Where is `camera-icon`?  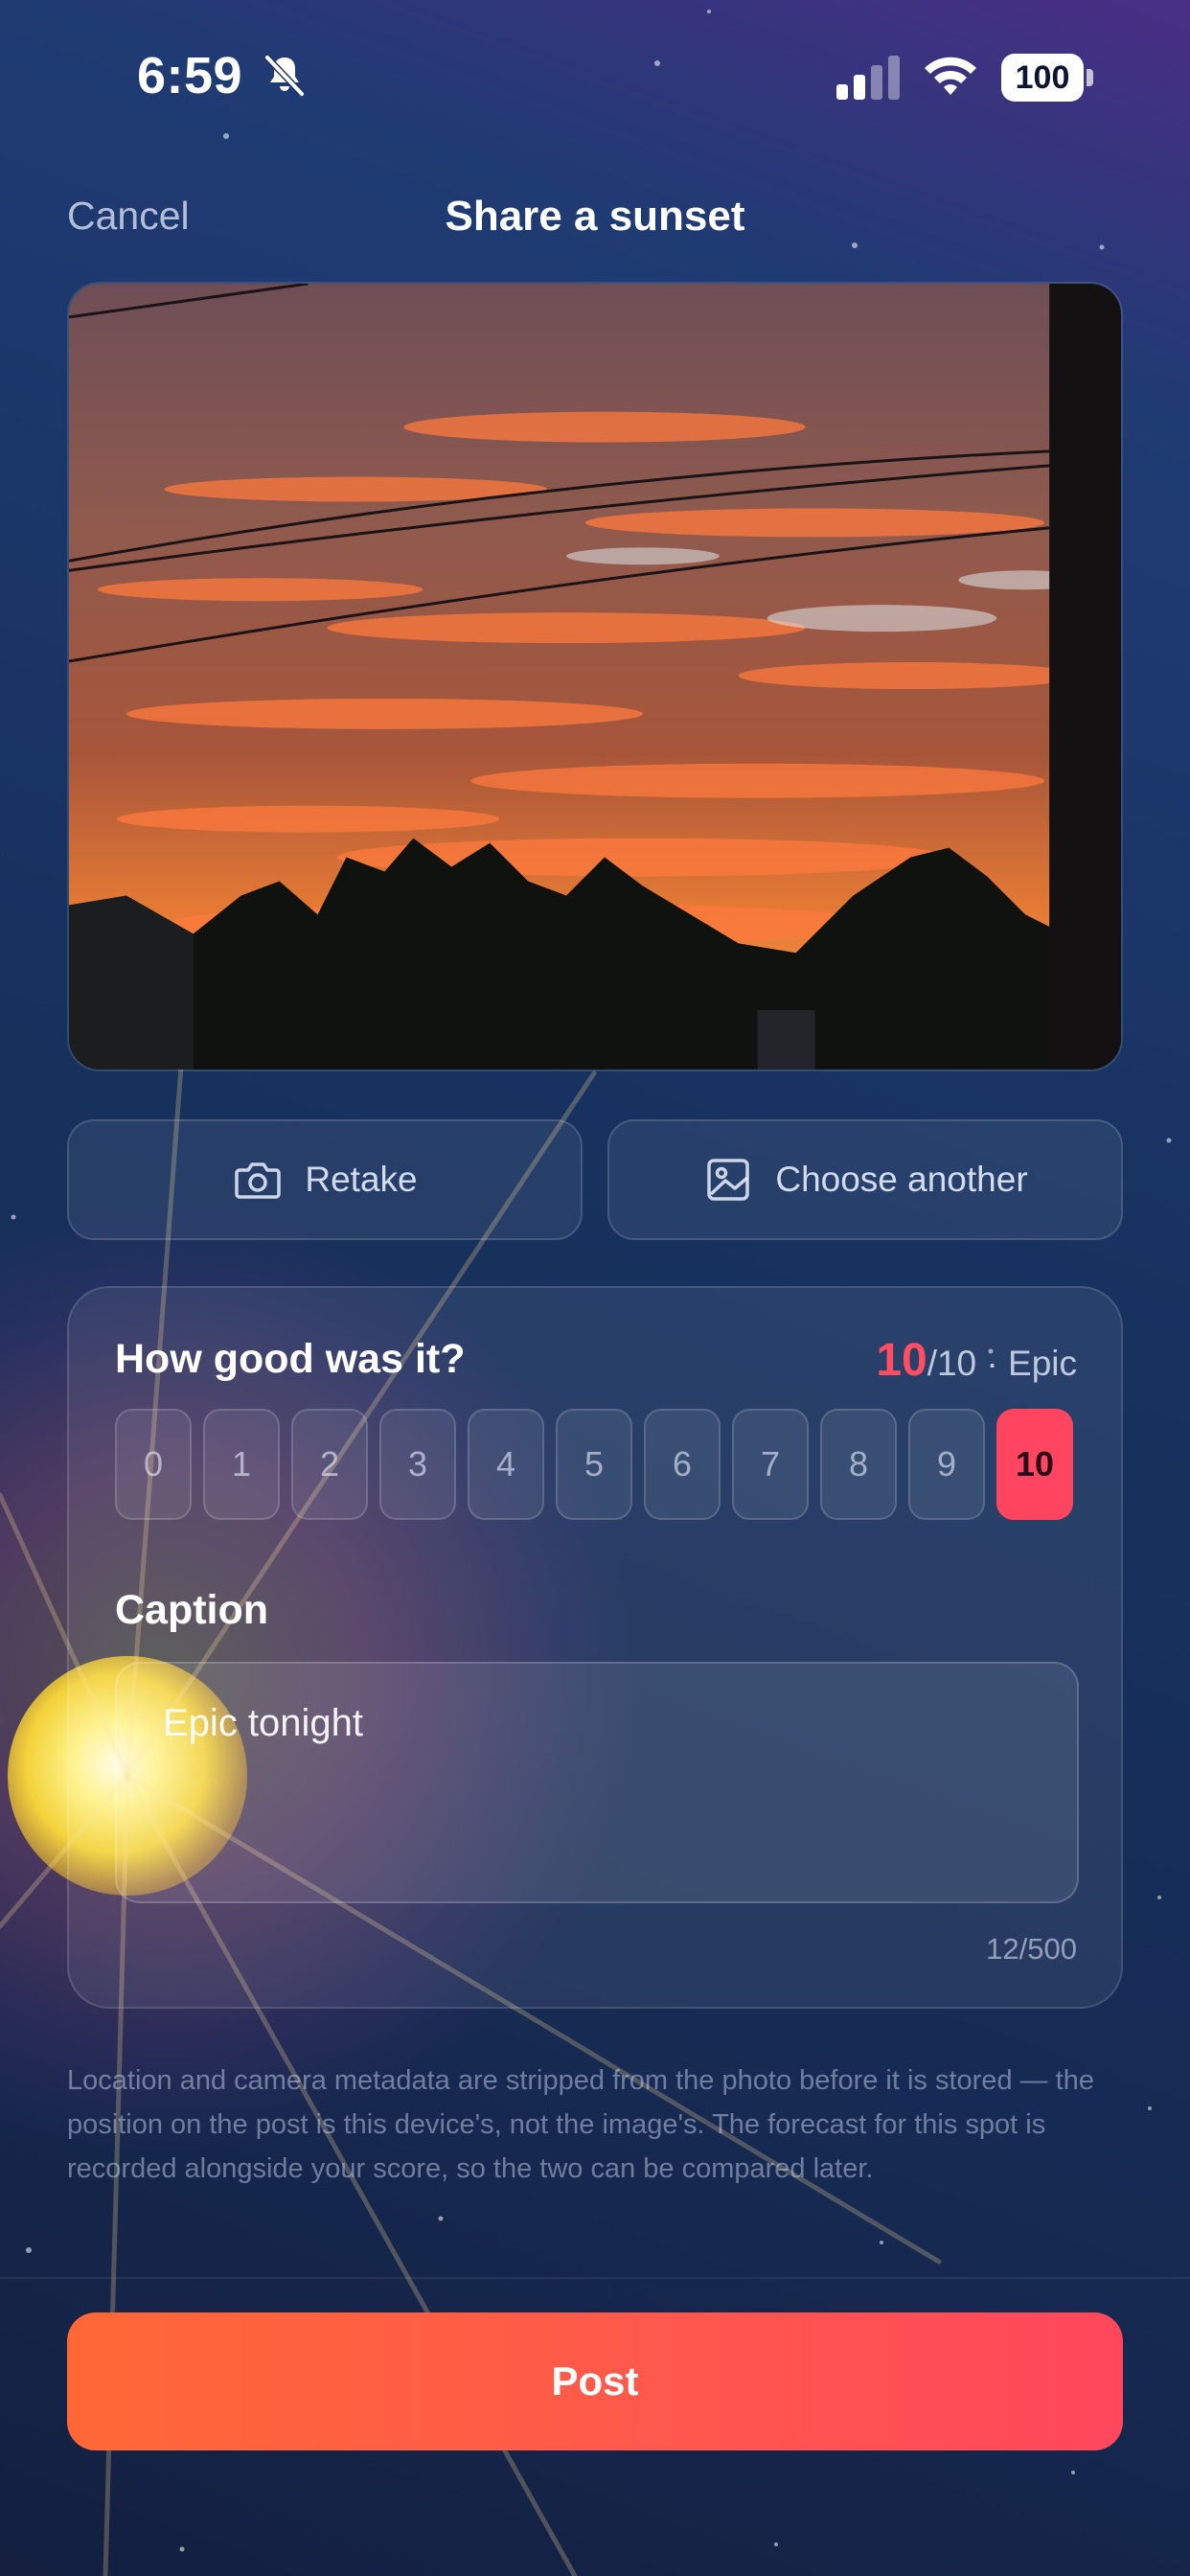 camera-icon is located at coordinates (258, 1180).